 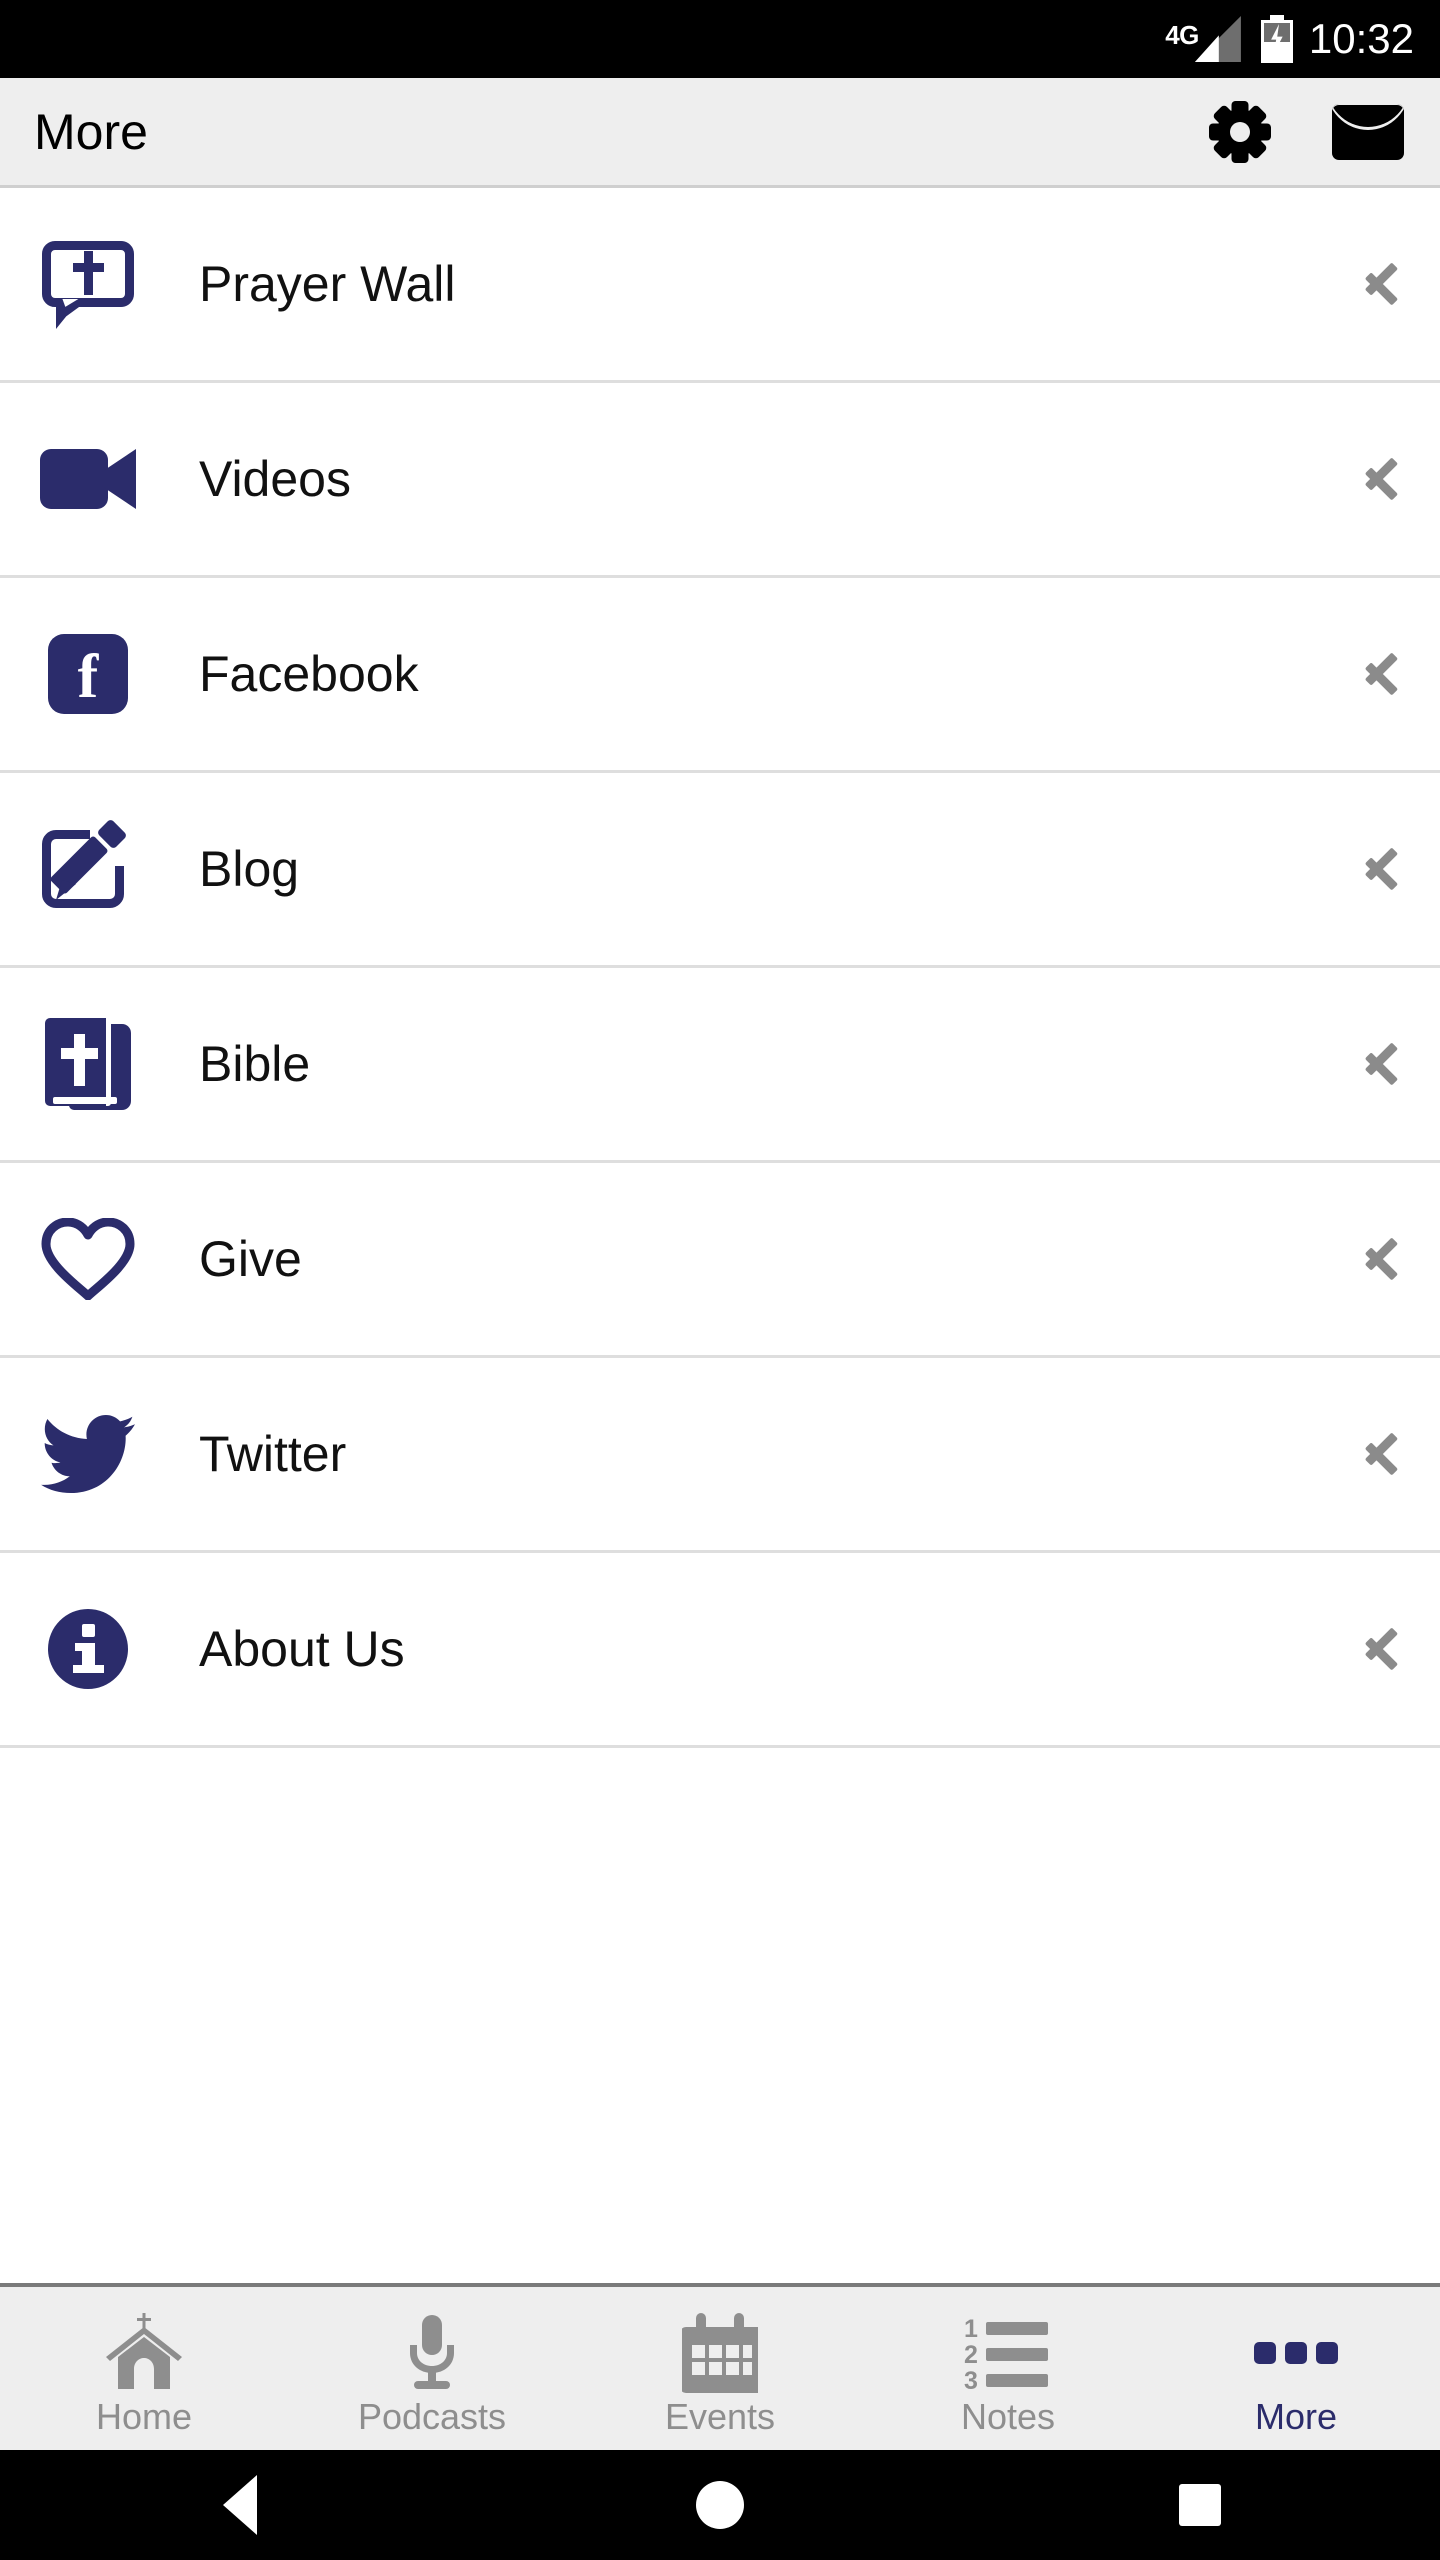 What do you see at coordinates (88, 677) in the screenshot?
I see `facebook-glyph: f` at bounding box center [88, 677].